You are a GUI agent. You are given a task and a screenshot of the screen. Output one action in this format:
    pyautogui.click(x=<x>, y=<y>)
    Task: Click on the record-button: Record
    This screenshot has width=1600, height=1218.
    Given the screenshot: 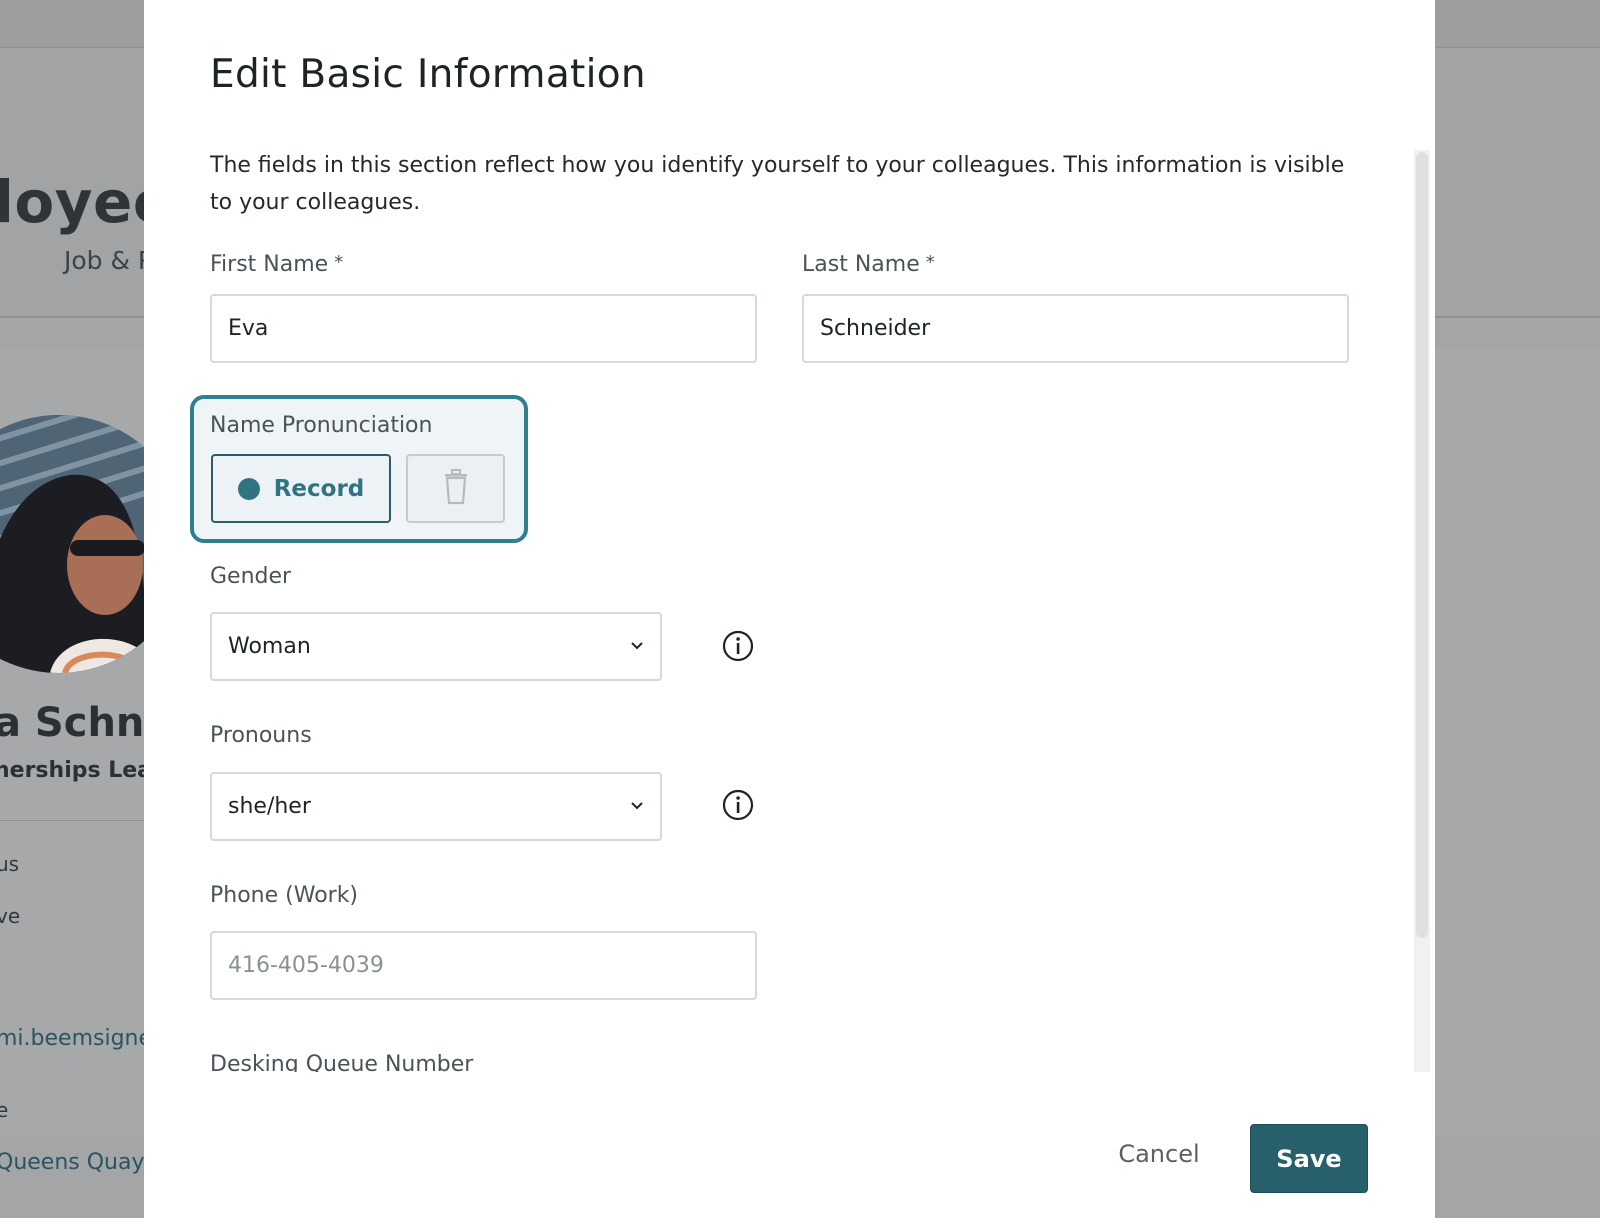 What is the action you would take?
    pyautogui.click(x=301, y=488)
    